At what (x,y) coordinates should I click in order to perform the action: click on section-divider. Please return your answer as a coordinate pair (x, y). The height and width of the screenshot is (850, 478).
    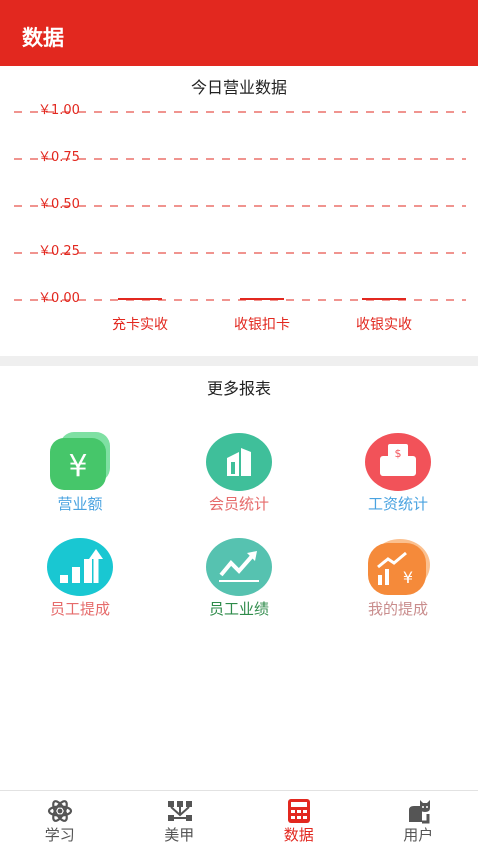
    Looking at the image, I should click on (239, 361).